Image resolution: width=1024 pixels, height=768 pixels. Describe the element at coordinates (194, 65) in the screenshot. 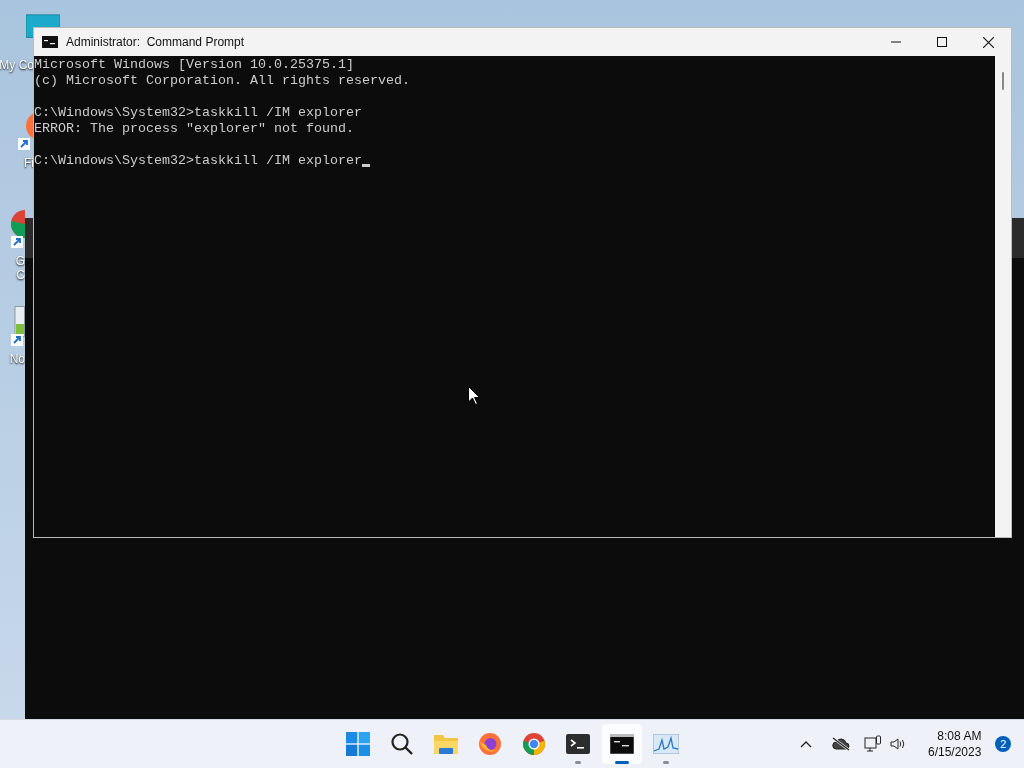

I see `console-line: Microsoft Windows [Version 10.0.25375.1]` at that location.